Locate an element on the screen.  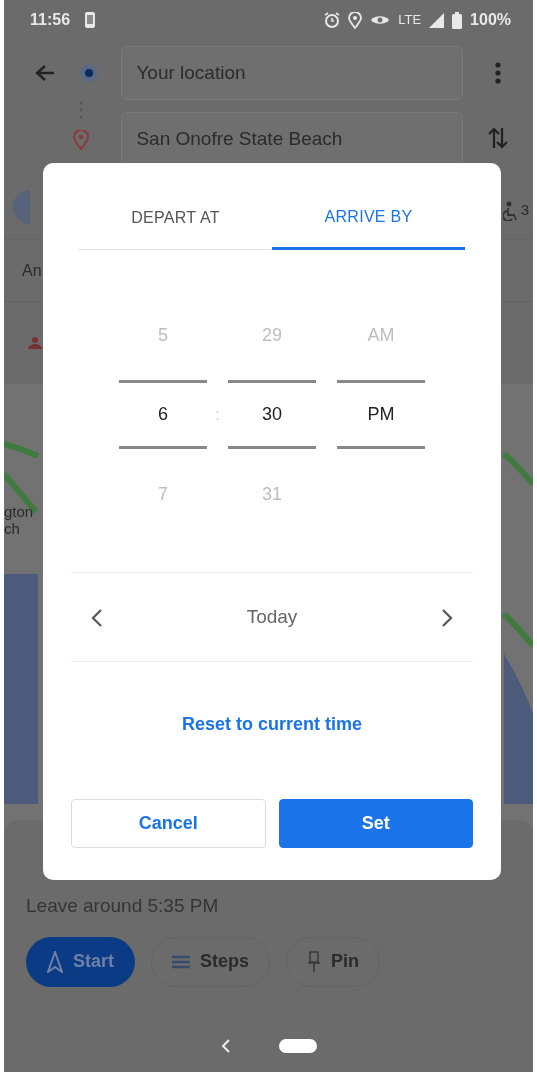
pin-button: Pin is located at coordinates (333, 961).